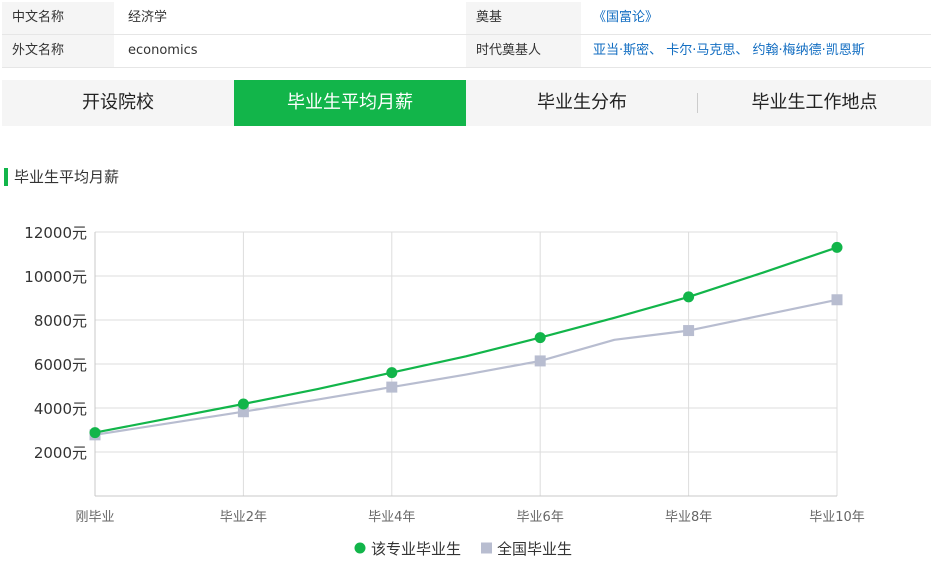  I want to click on y-tick-label: 10000元, so click(55, 277).